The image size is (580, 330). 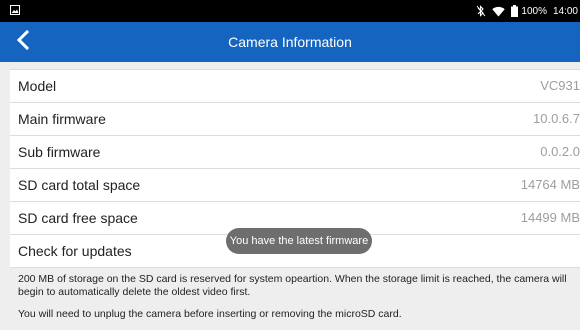 I want to click on row-label: Main firmware, so click(x=62, y=119).